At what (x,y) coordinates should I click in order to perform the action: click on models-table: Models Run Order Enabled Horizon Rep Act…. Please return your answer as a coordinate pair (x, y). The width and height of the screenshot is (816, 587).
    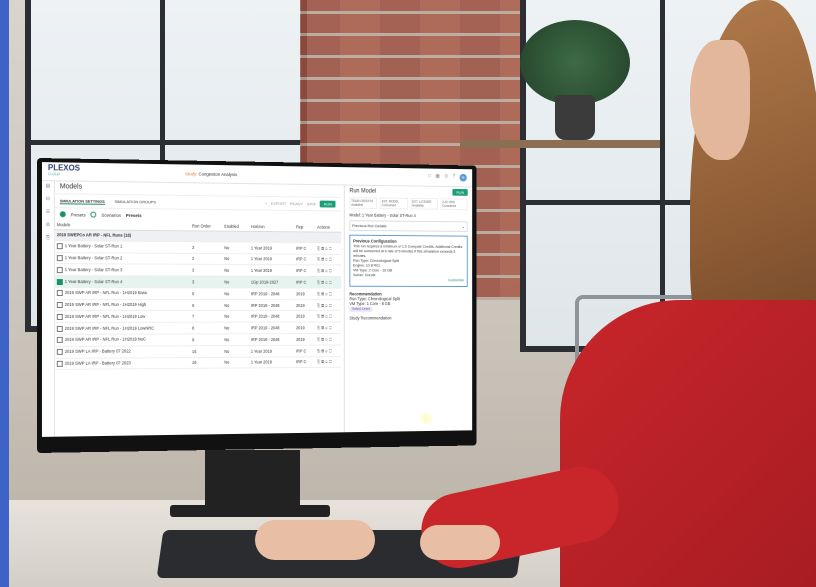
    Looking at the image, I should click on (197, 295).